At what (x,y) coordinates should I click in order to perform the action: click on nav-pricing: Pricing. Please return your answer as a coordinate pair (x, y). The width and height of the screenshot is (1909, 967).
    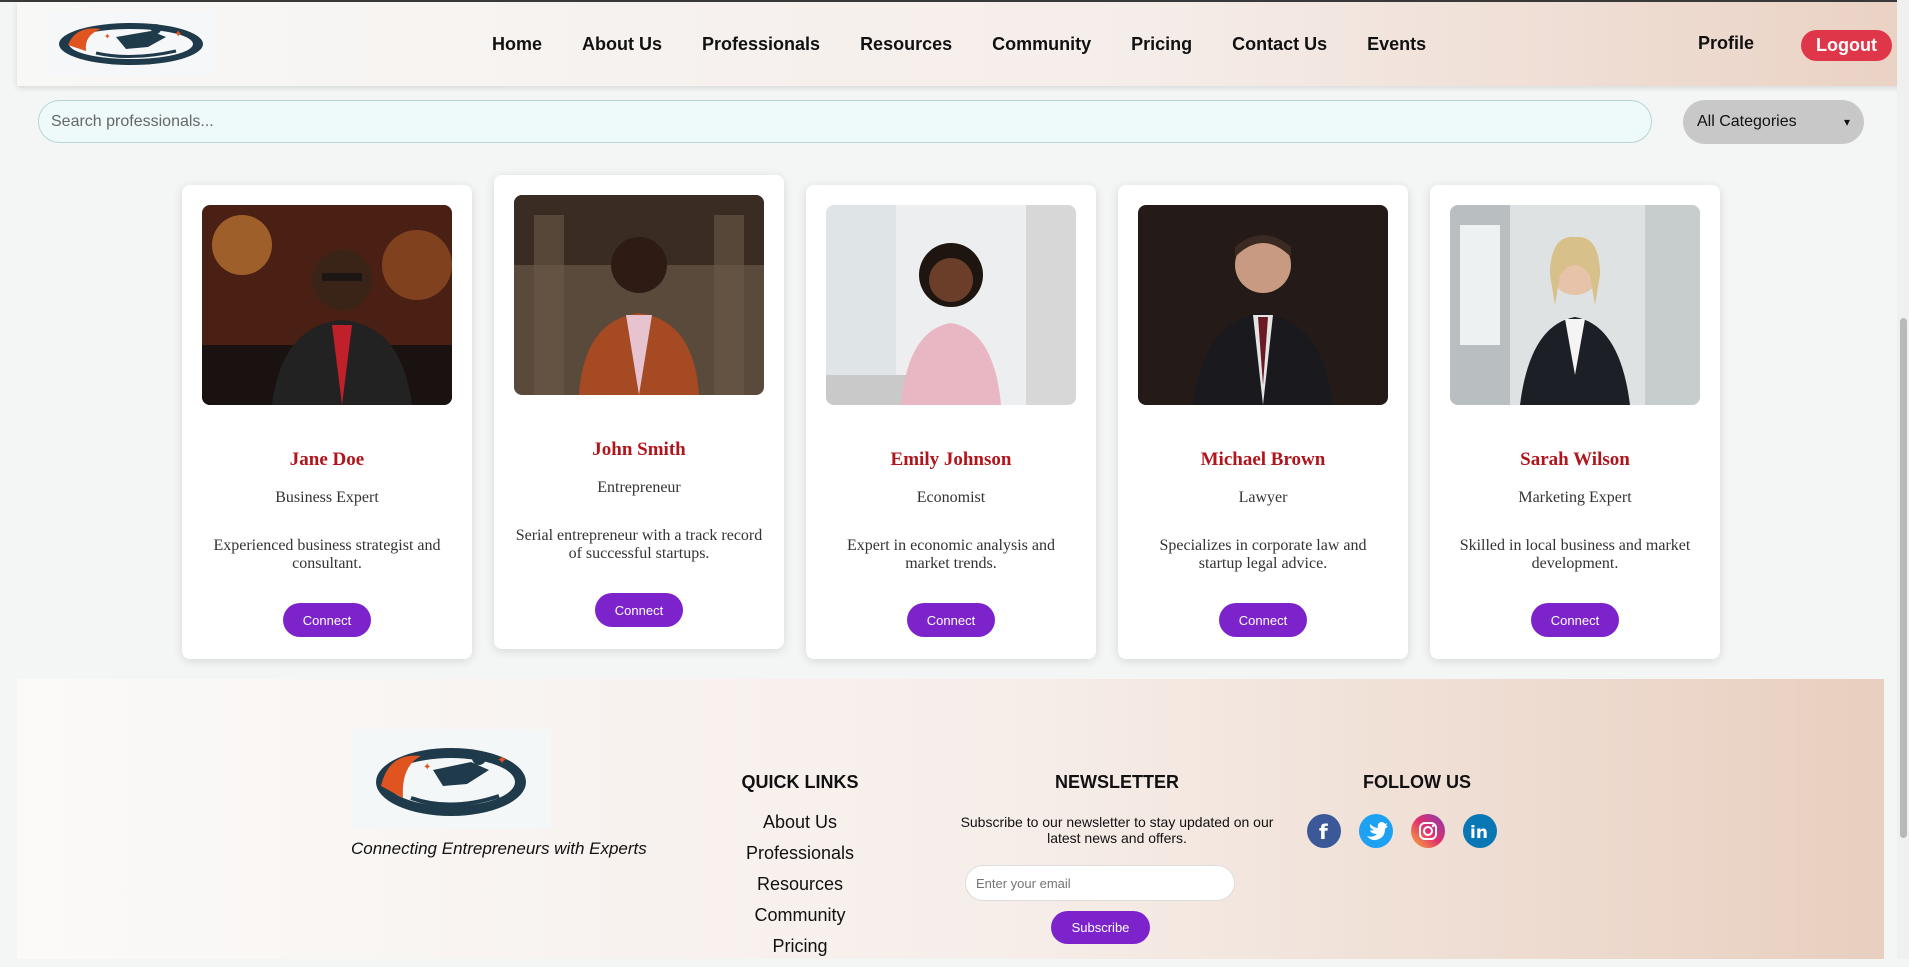
    Looking at the image, I should click on (1161, 44).